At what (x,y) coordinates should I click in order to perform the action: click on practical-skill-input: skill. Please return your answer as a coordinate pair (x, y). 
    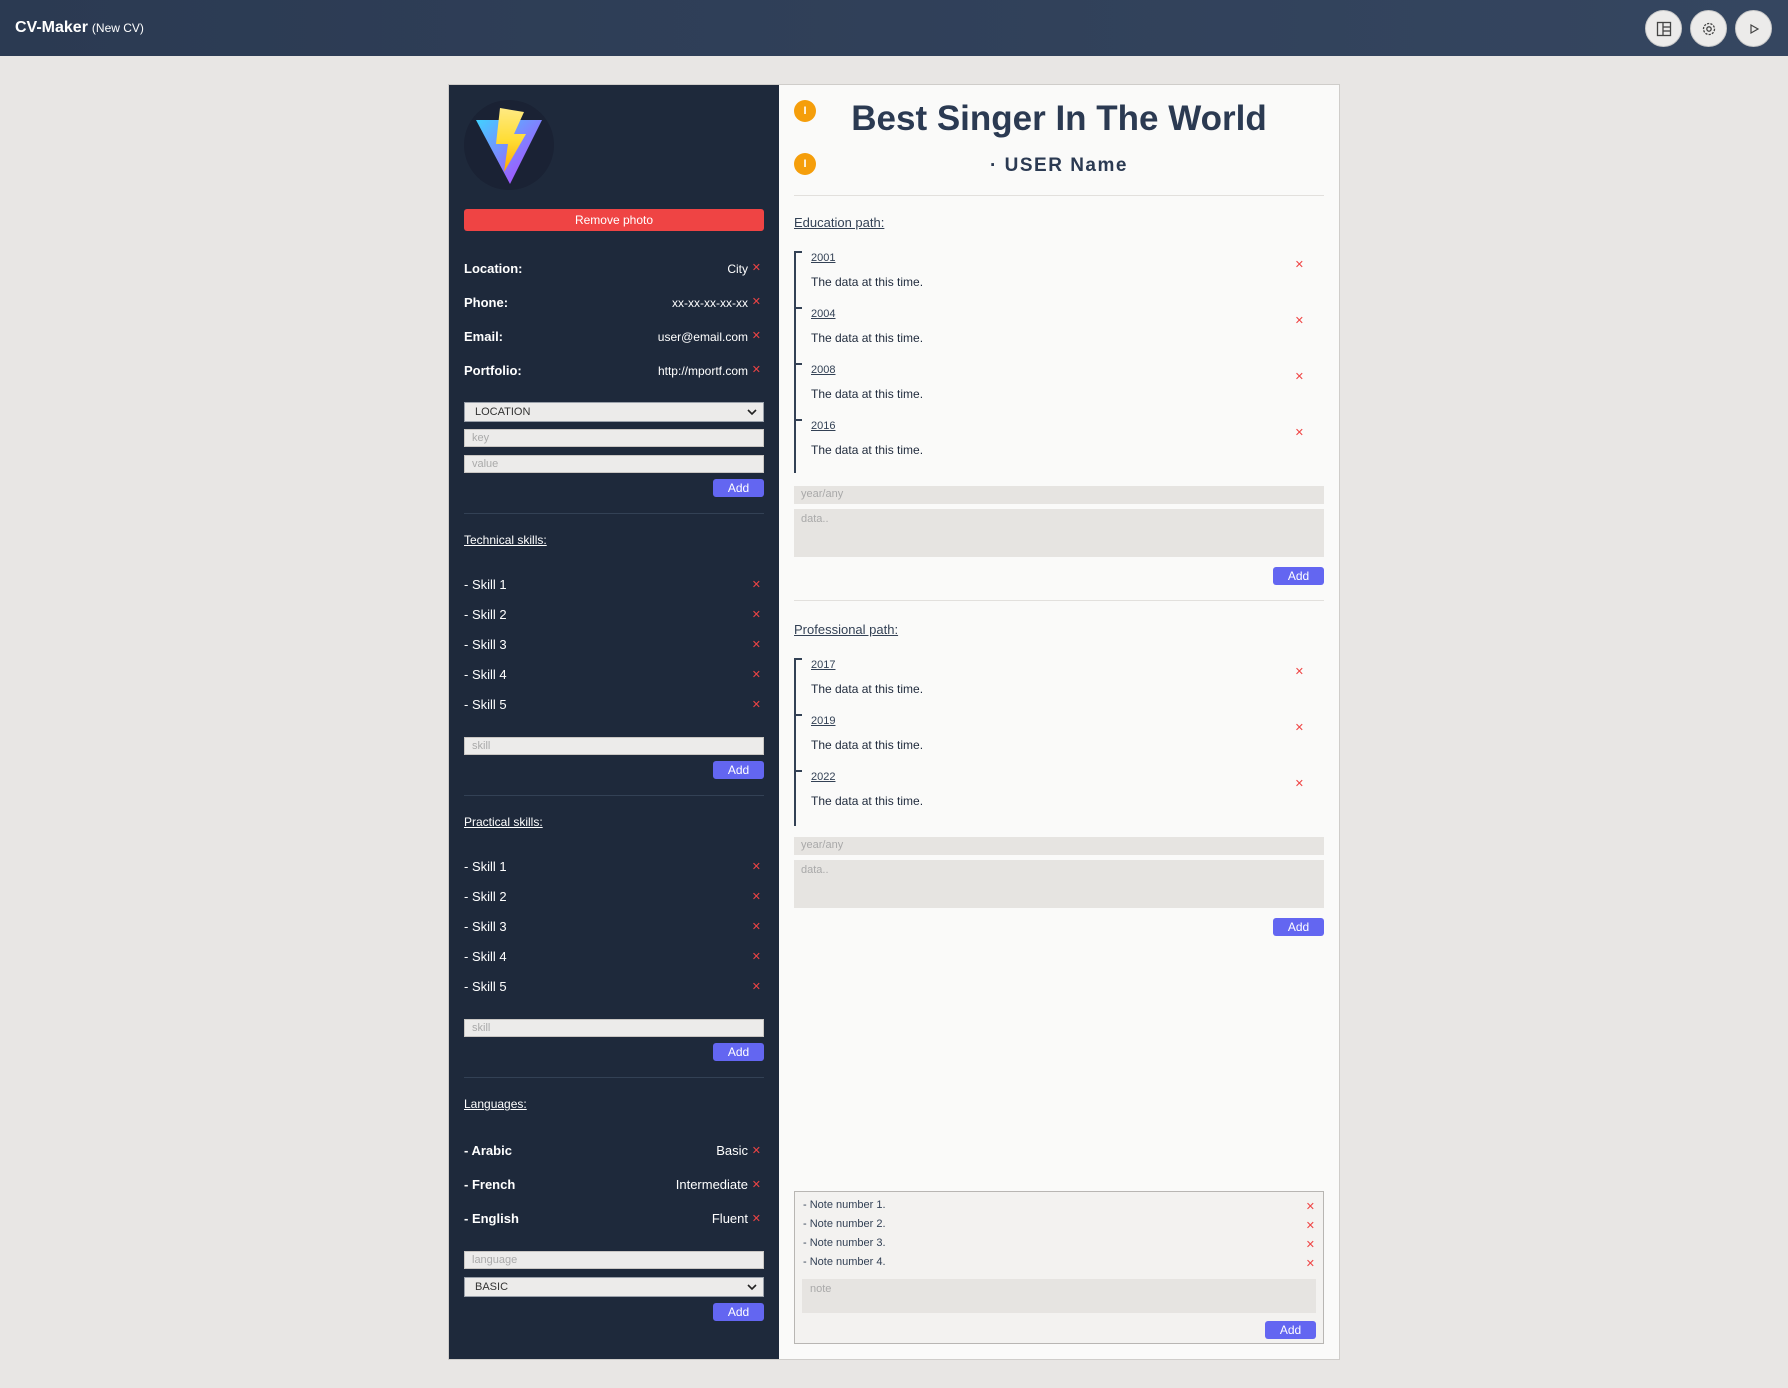
    Looking at the image, I should click on (614, 1028).